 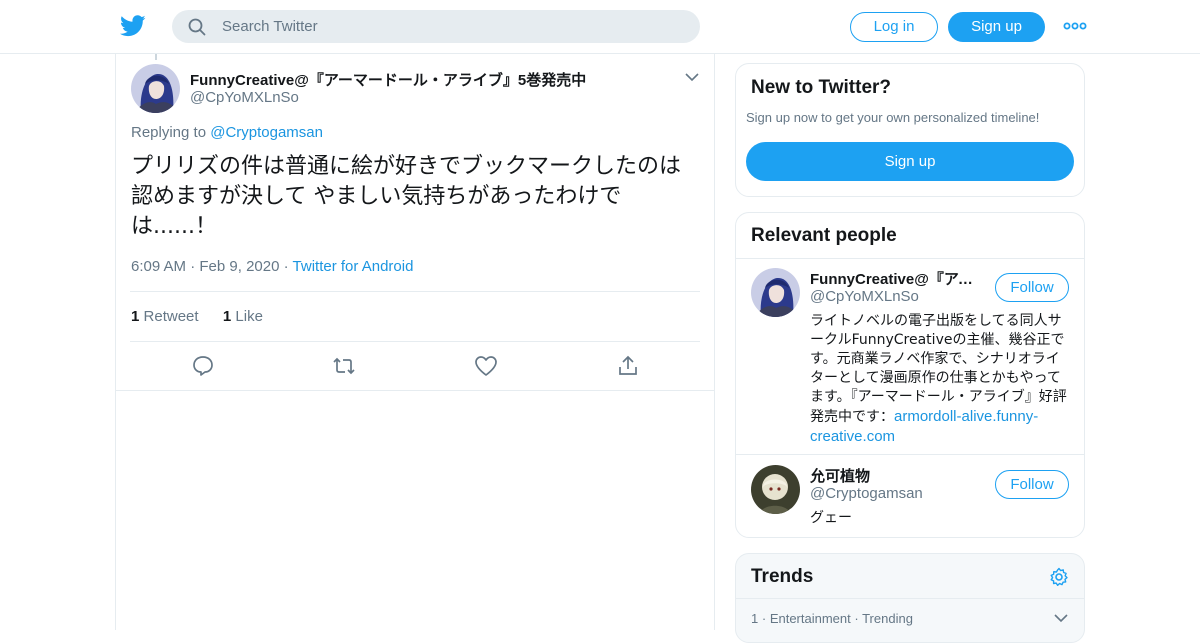 I want to click on tweet-stats: 1 Retweet 1 Like, so click(x=197, y=316).